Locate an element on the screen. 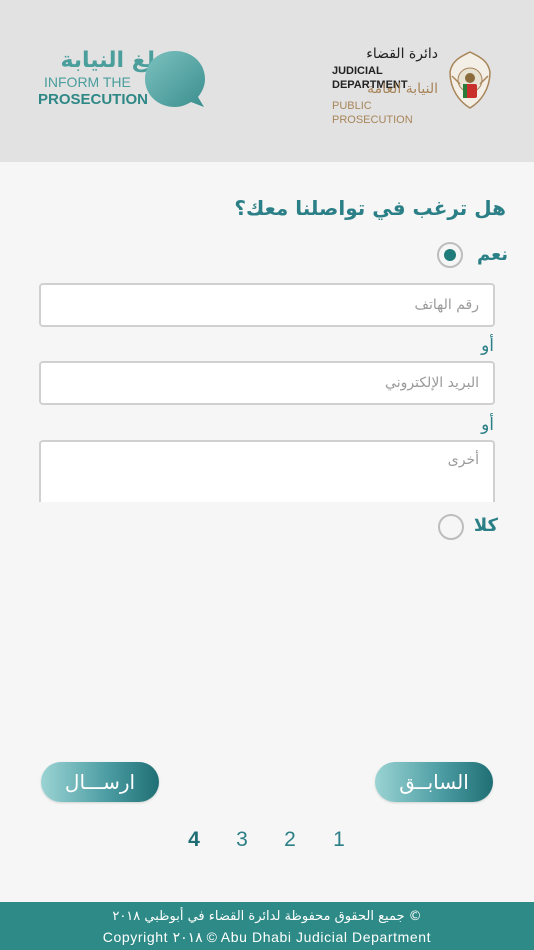  no-label: كلا is located at coordinates (485, 525).